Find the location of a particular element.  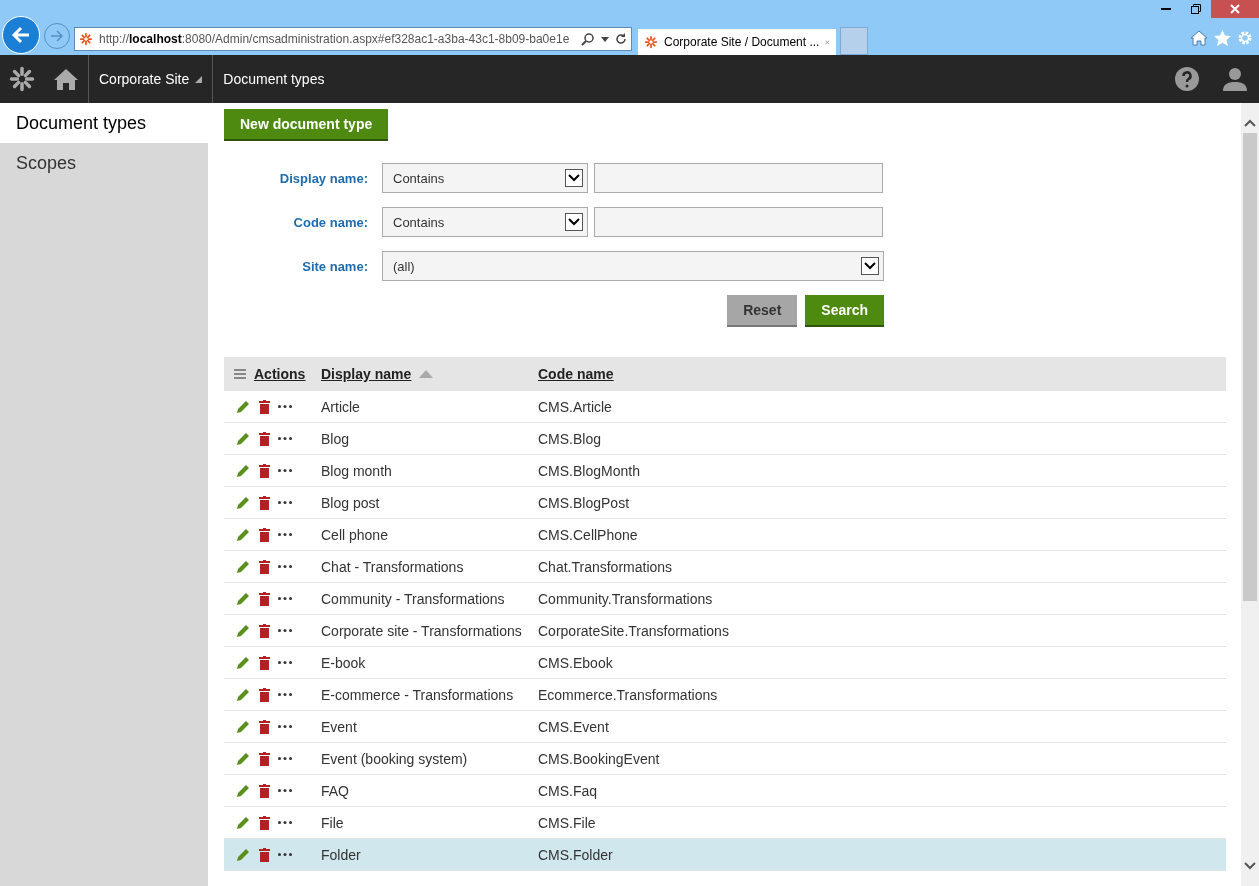

site-dropdown: (all) is located at coordinates (633, 266).